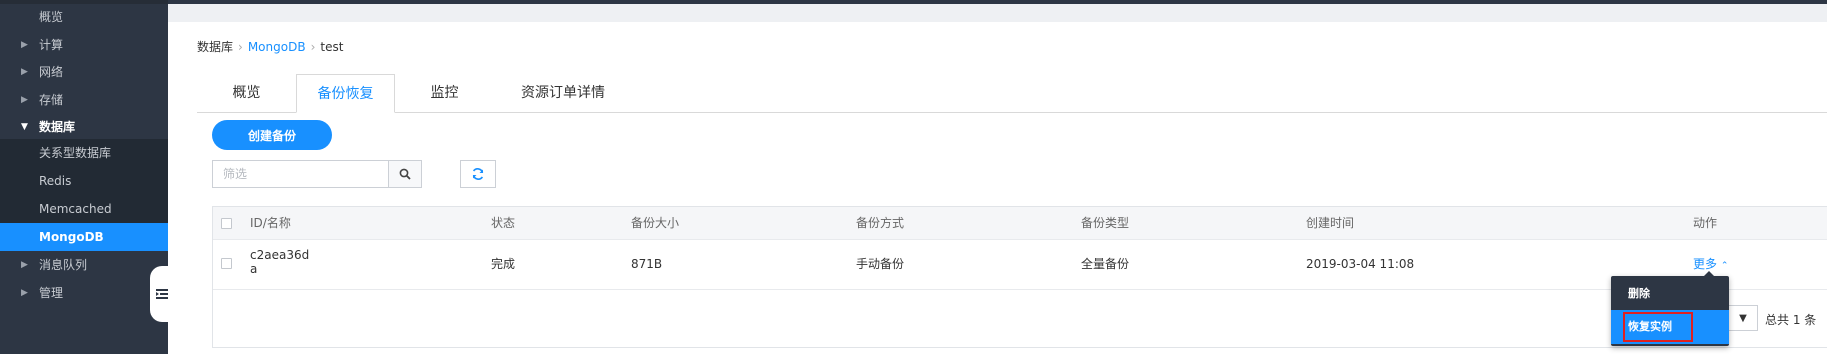 This screenshot has width=1827, height=354. Describe the element at coordinates (345, 93) in the screenshot. I see `tab-backup-restore: 备份恢复` at that location.